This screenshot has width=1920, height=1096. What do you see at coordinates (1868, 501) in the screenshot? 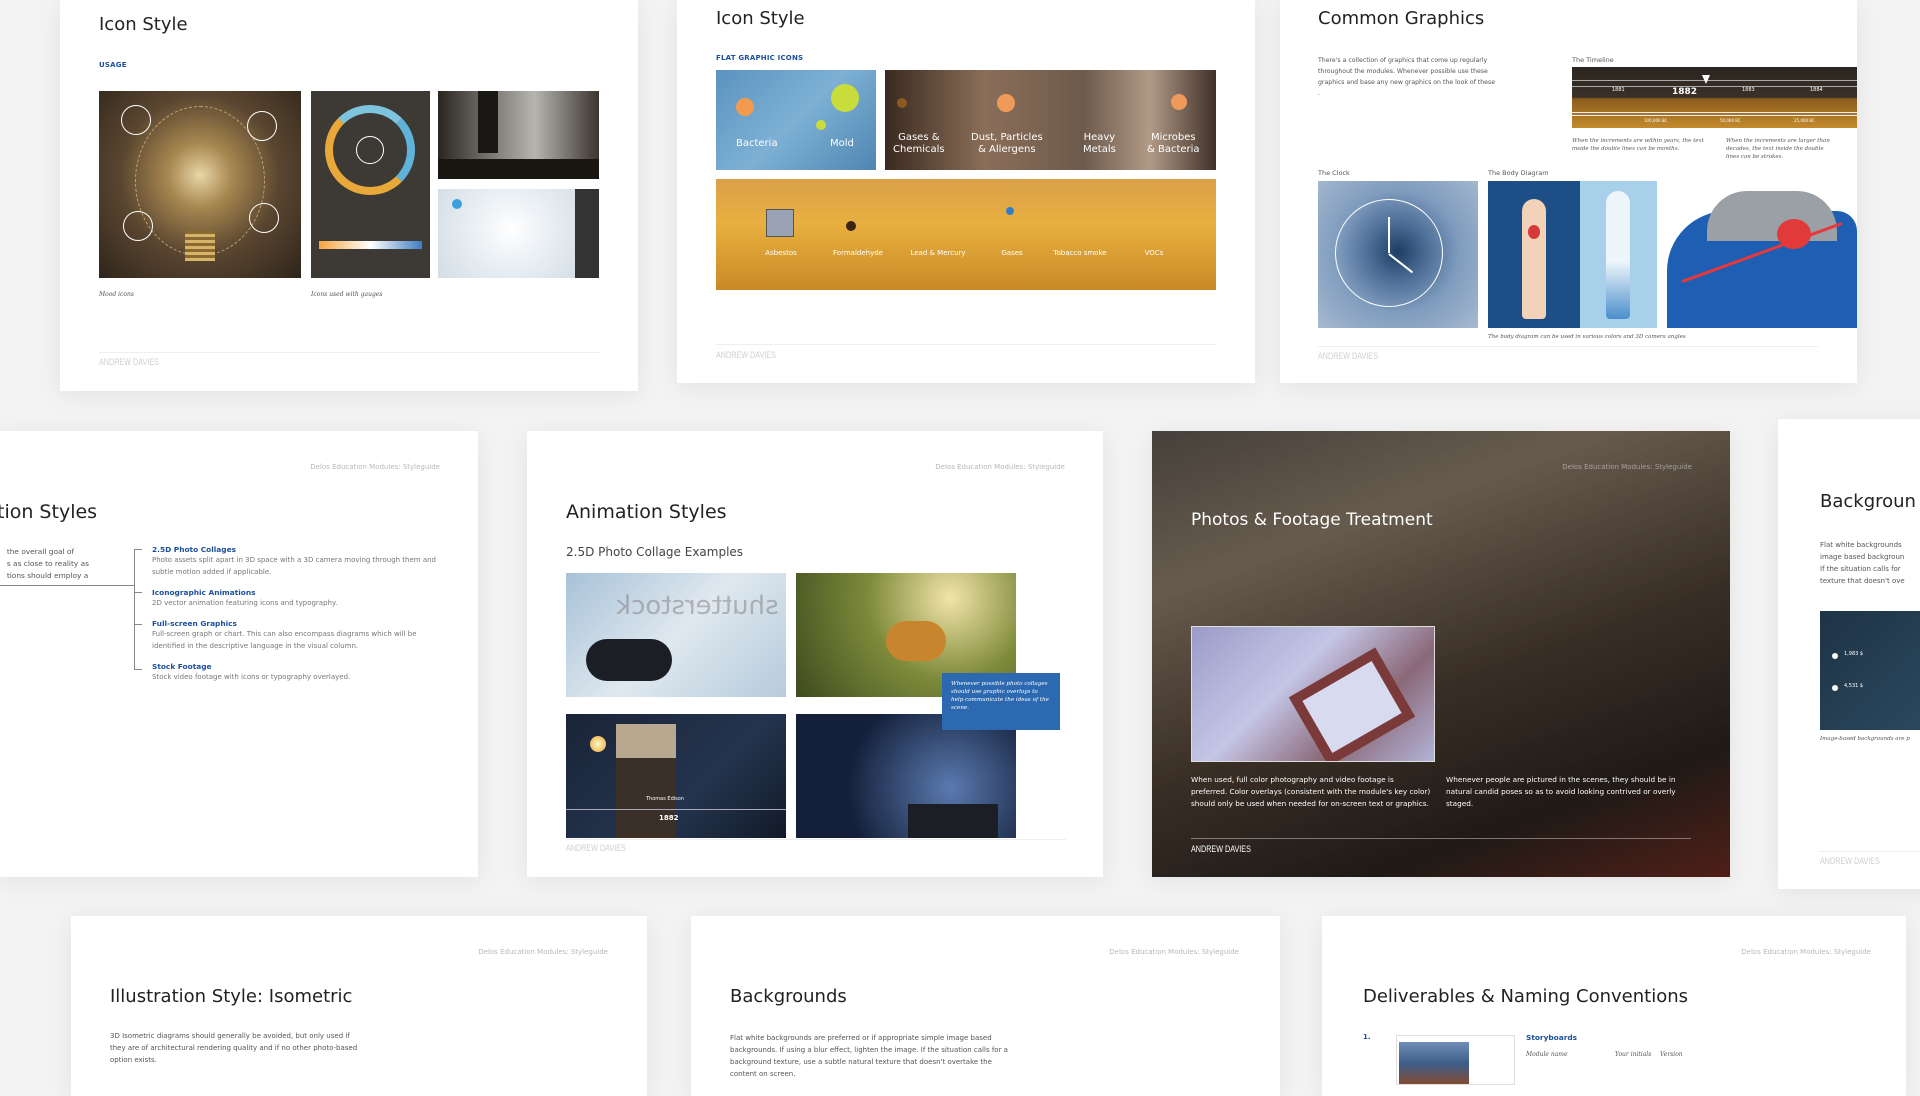
I see `slide-title: Backgroun` at bounding box center [1868, 501].